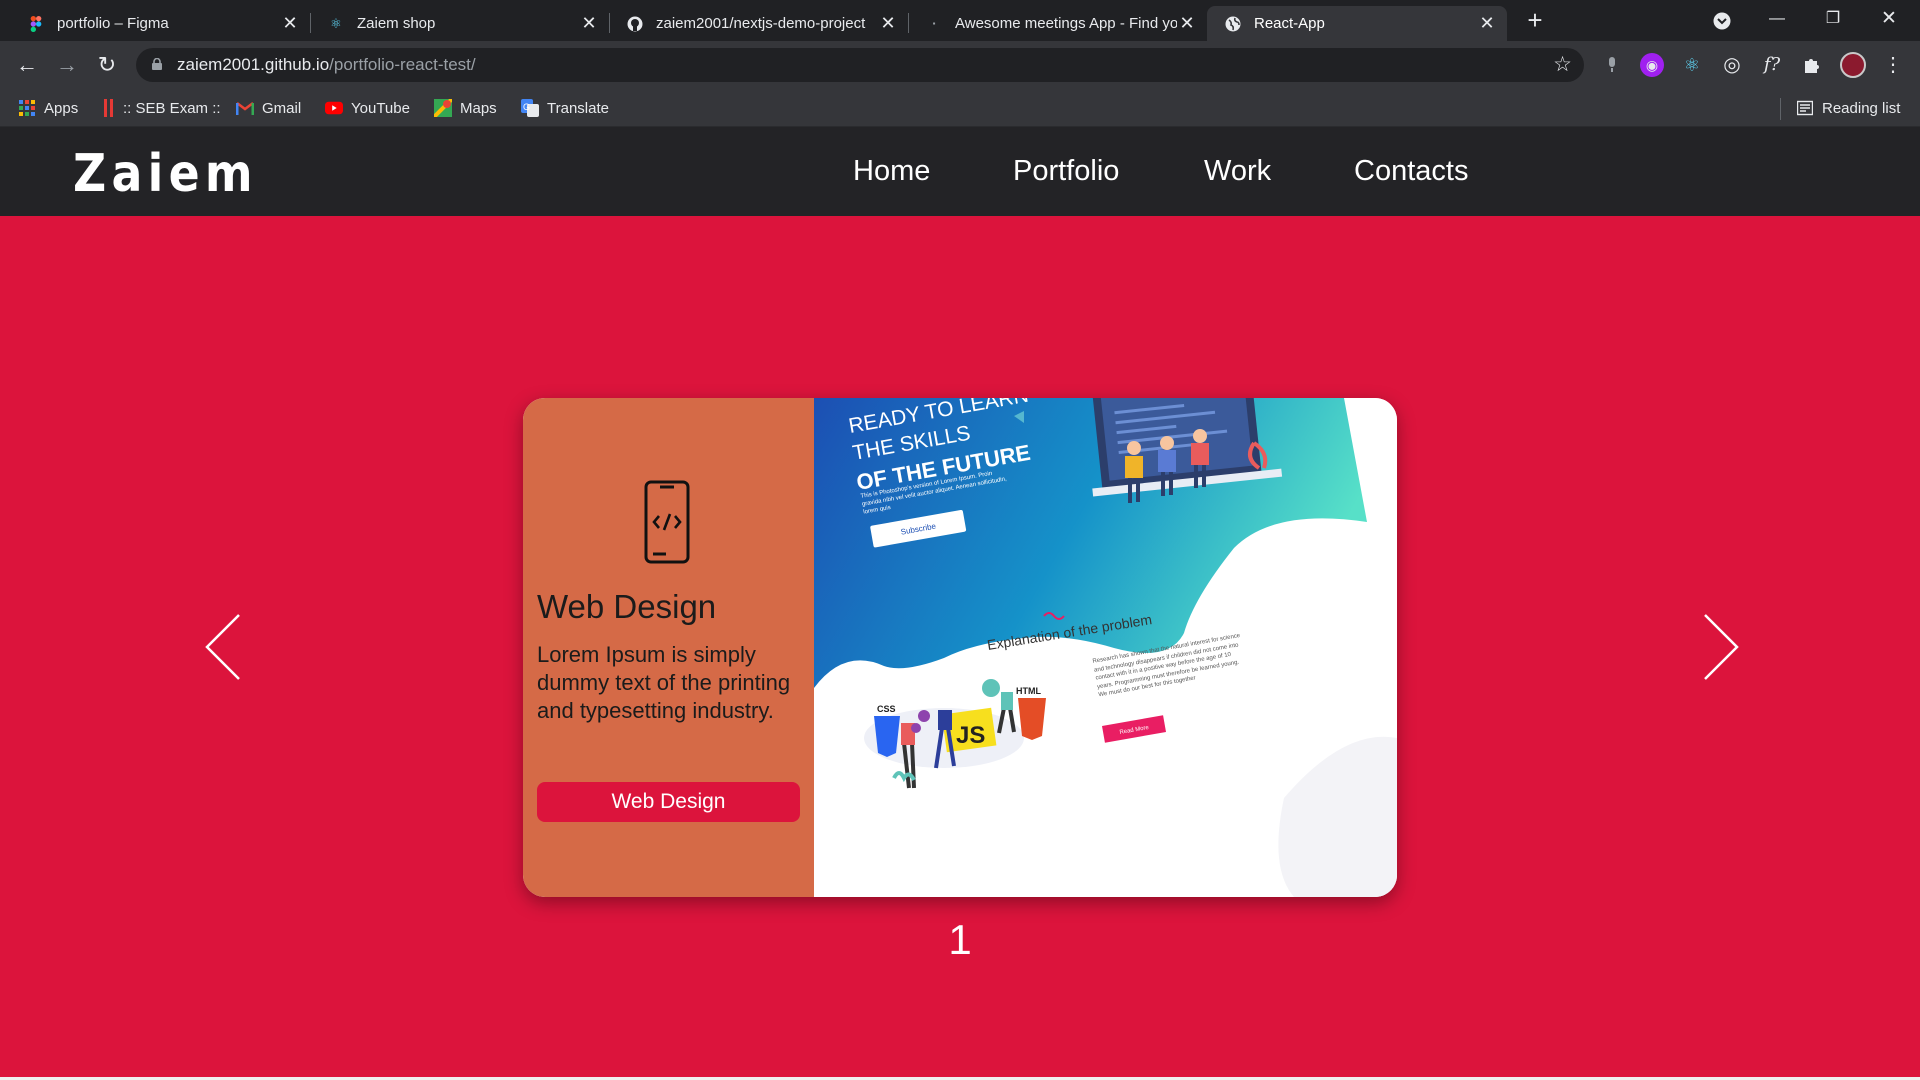 This screenshot has width=1920, height=1080. I want to click on tab-search-icon, so click(1722, 20).